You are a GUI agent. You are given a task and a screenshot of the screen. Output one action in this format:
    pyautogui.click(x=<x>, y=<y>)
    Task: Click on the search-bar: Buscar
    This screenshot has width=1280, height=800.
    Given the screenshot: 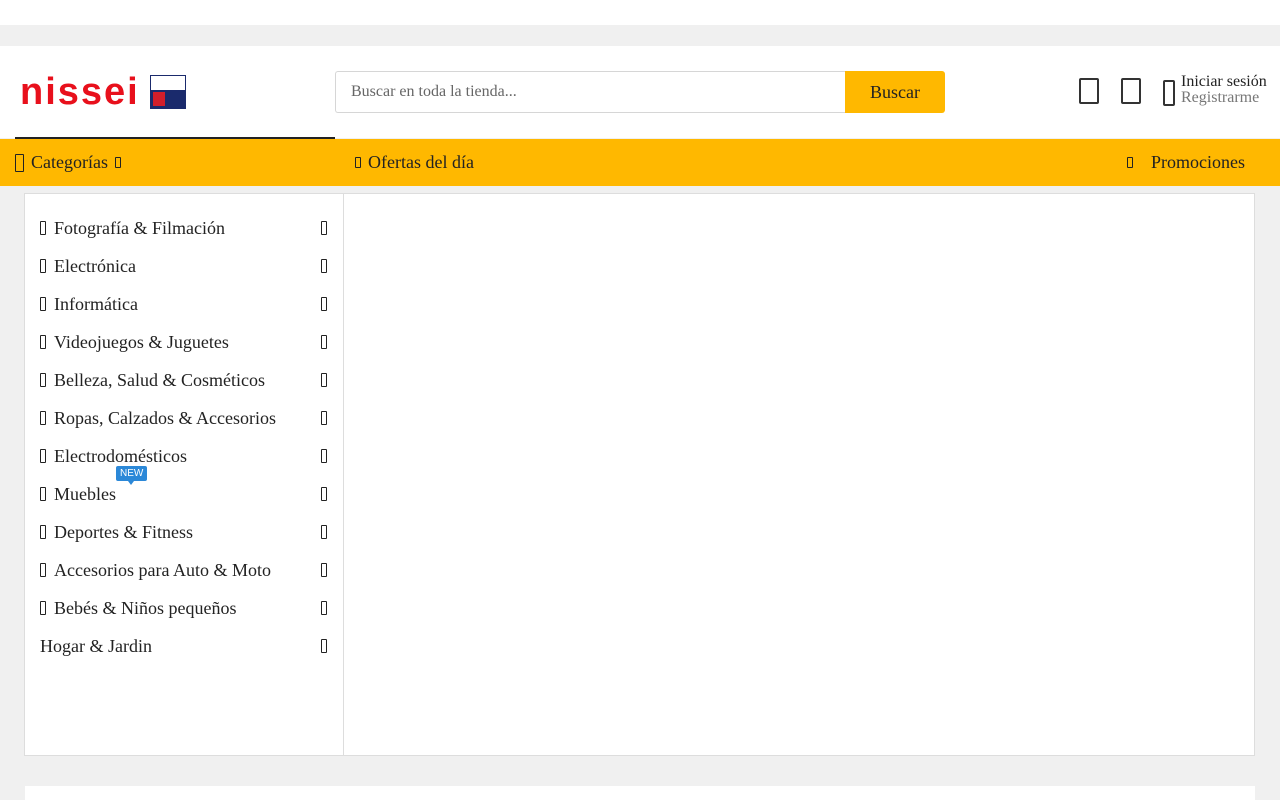 What is the action you would take?
    pyautogui.click(x=640, y=92)
    